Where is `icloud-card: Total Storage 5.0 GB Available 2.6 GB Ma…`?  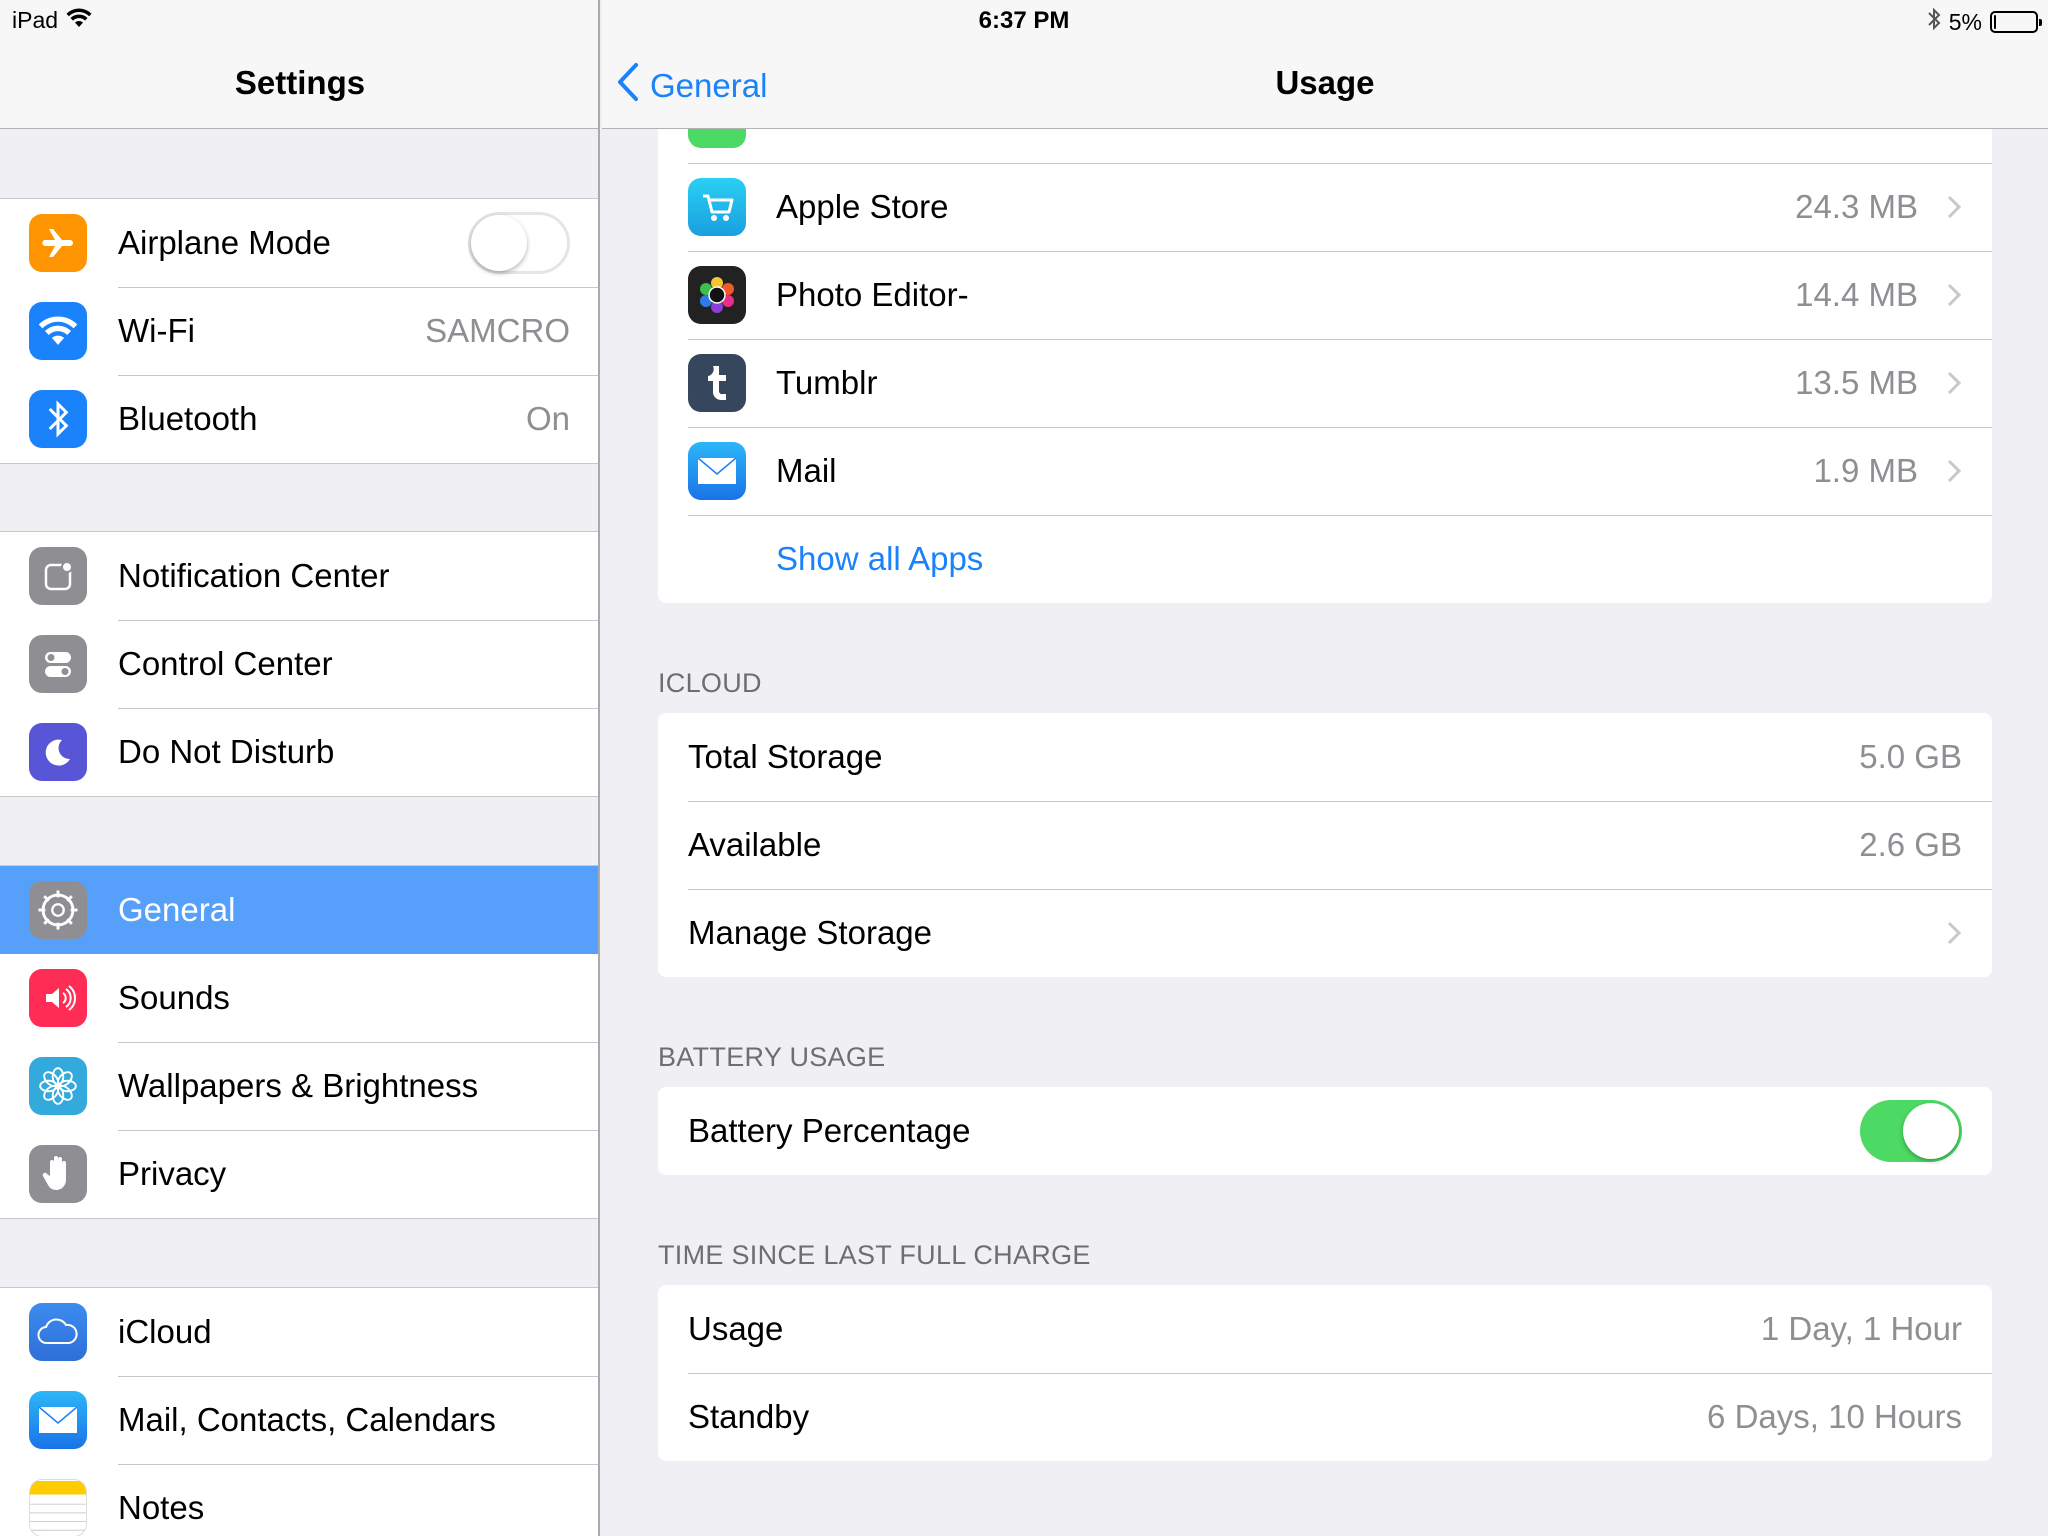 icloud-card: Total Storage 5.0 GB Available 2.6 GB Ma… is located at coordinates (1325, 845).